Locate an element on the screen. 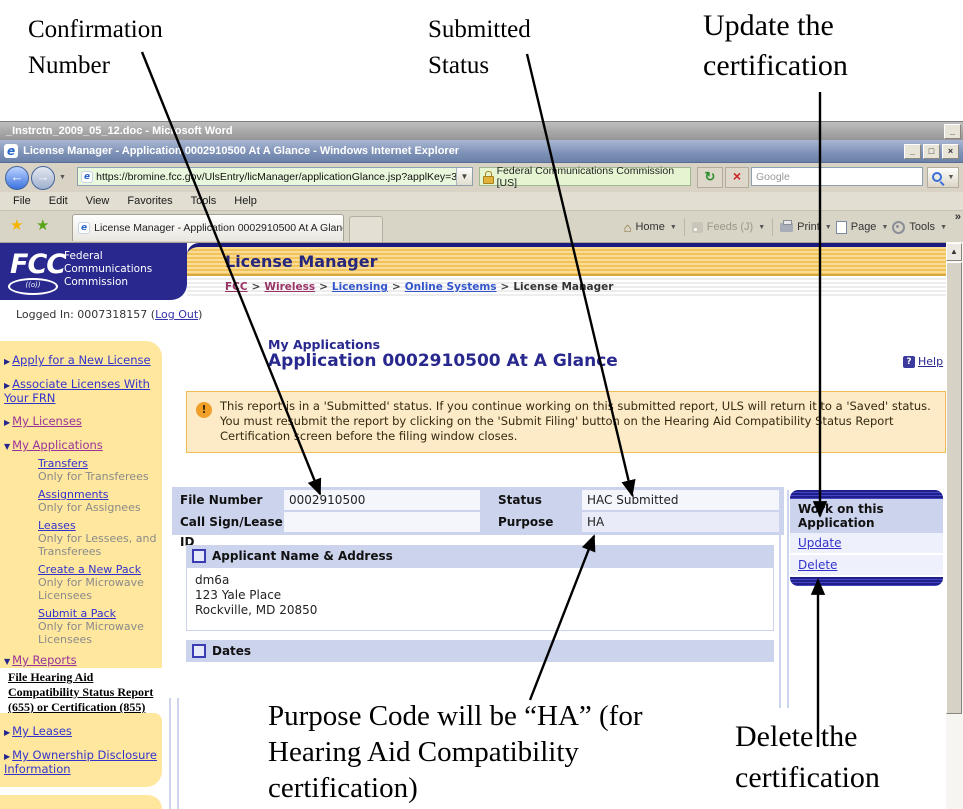 This screenshot has width=963, height=809. toolbar-overflow-chevron: » is located at coordinates (958, 217).